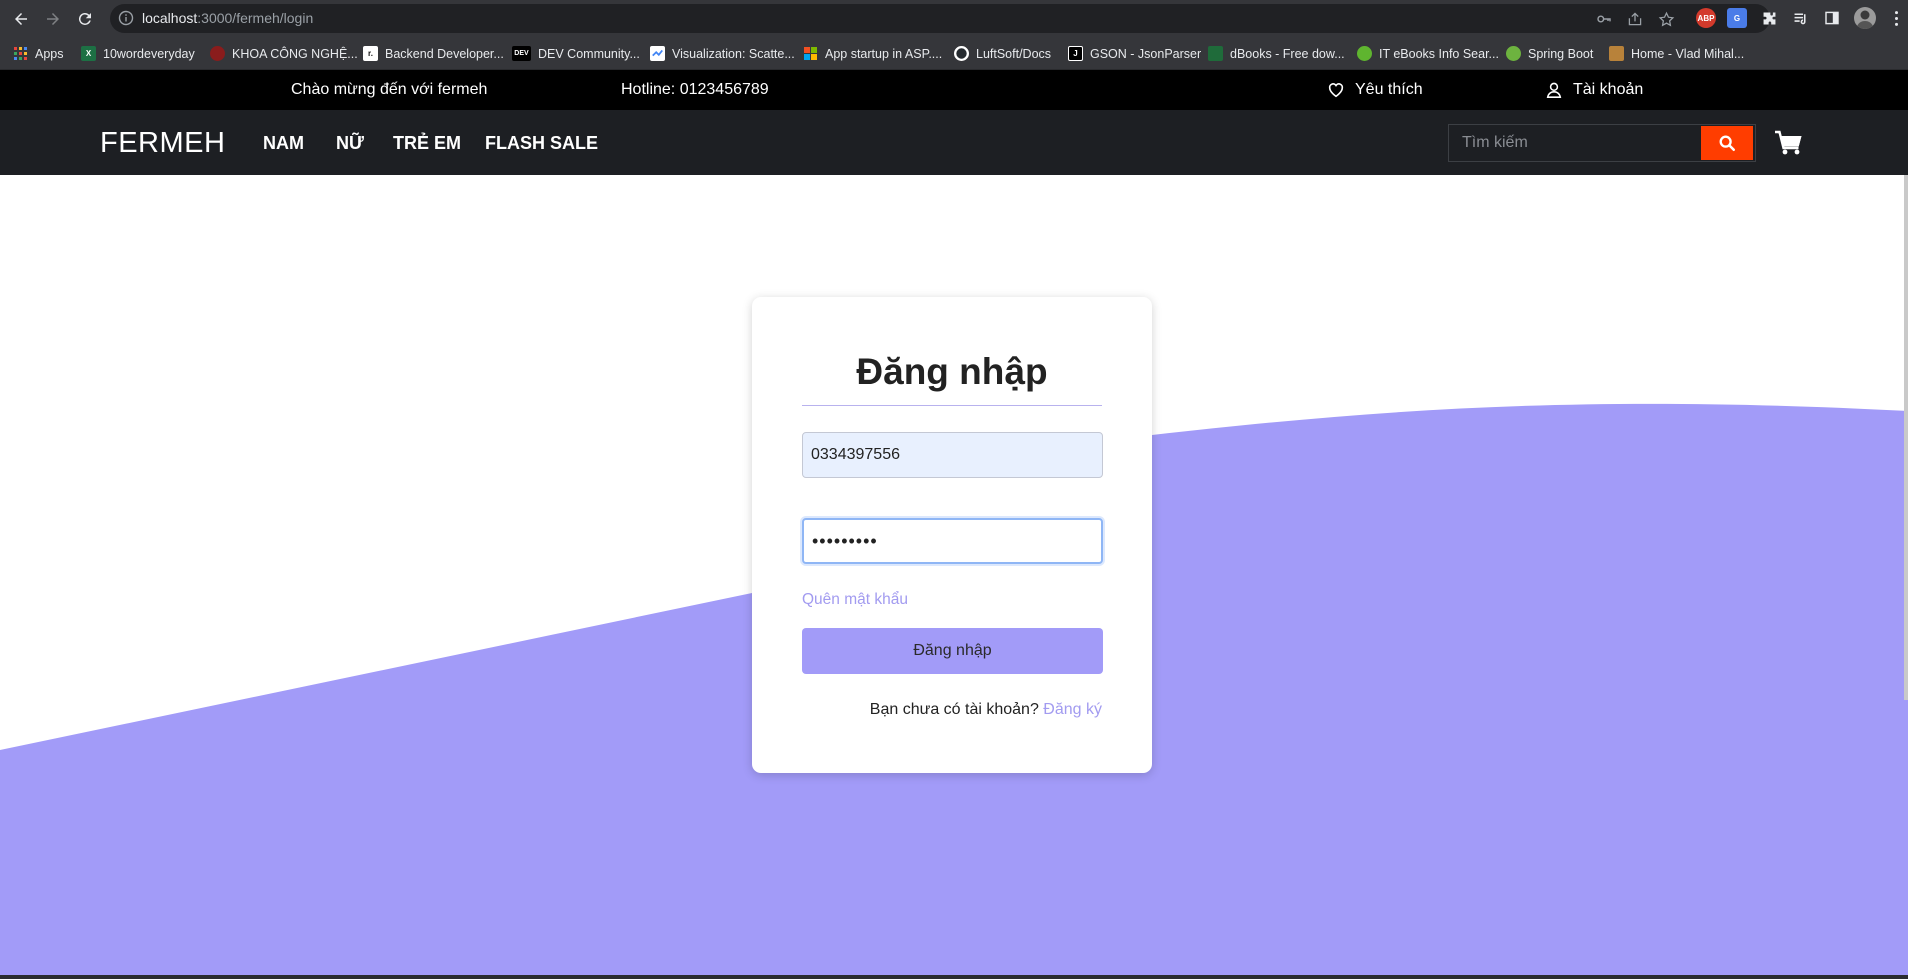 The width and height of the screenshot is (1908, 979). Describe the element at coordinates (810, 53) in the screenshot. I see `microsoft-icon` at that location.